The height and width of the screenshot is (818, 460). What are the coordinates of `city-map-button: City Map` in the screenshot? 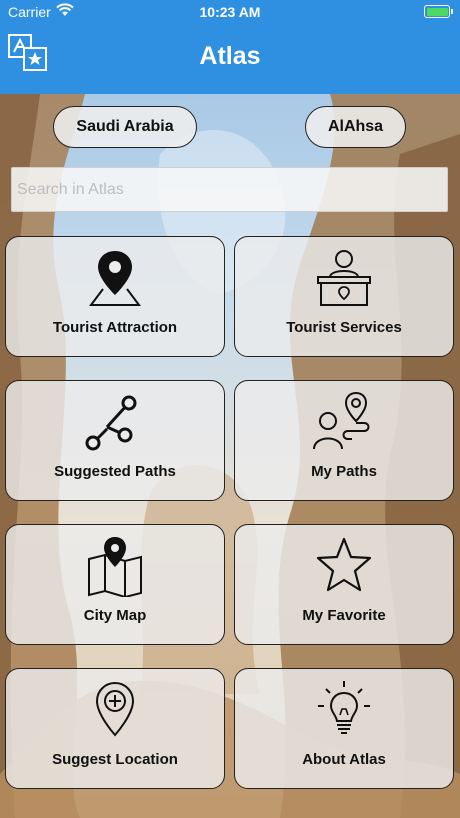 It's located at (115, 584).